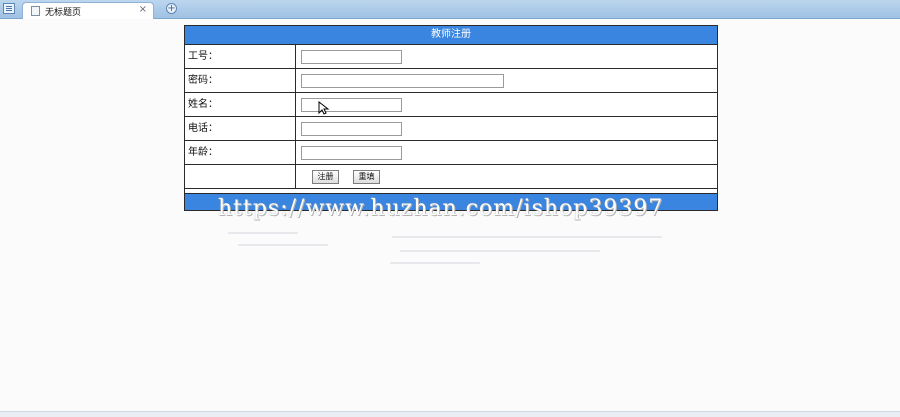 The width and height of the screenshot is (900, 417). Describe the element at coordinates (240, 56) in the screenshot. I see `id-label: 工号：` at that location.